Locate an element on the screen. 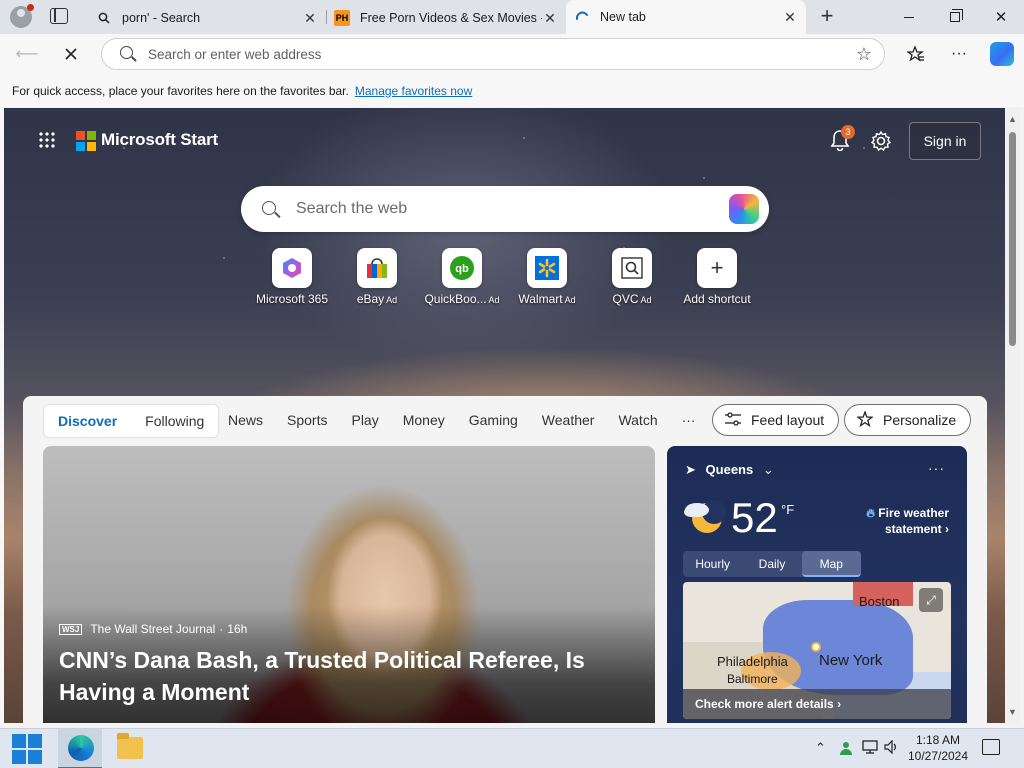 The image size is (1024, 768). brand-title: Microsoft Start is located at coordinates (159, 139).